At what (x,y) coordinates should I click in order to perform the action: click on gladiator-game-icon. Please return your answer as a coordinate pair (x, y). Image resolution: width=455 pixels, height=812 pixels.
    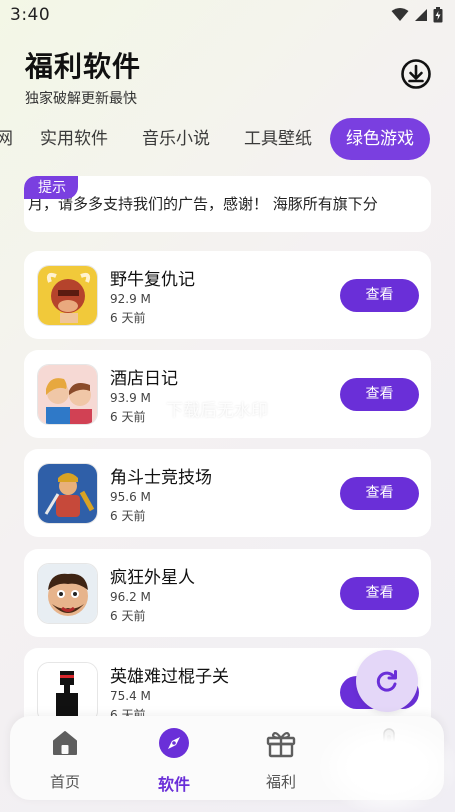
    Looking at the image, I should click on (67, 493).